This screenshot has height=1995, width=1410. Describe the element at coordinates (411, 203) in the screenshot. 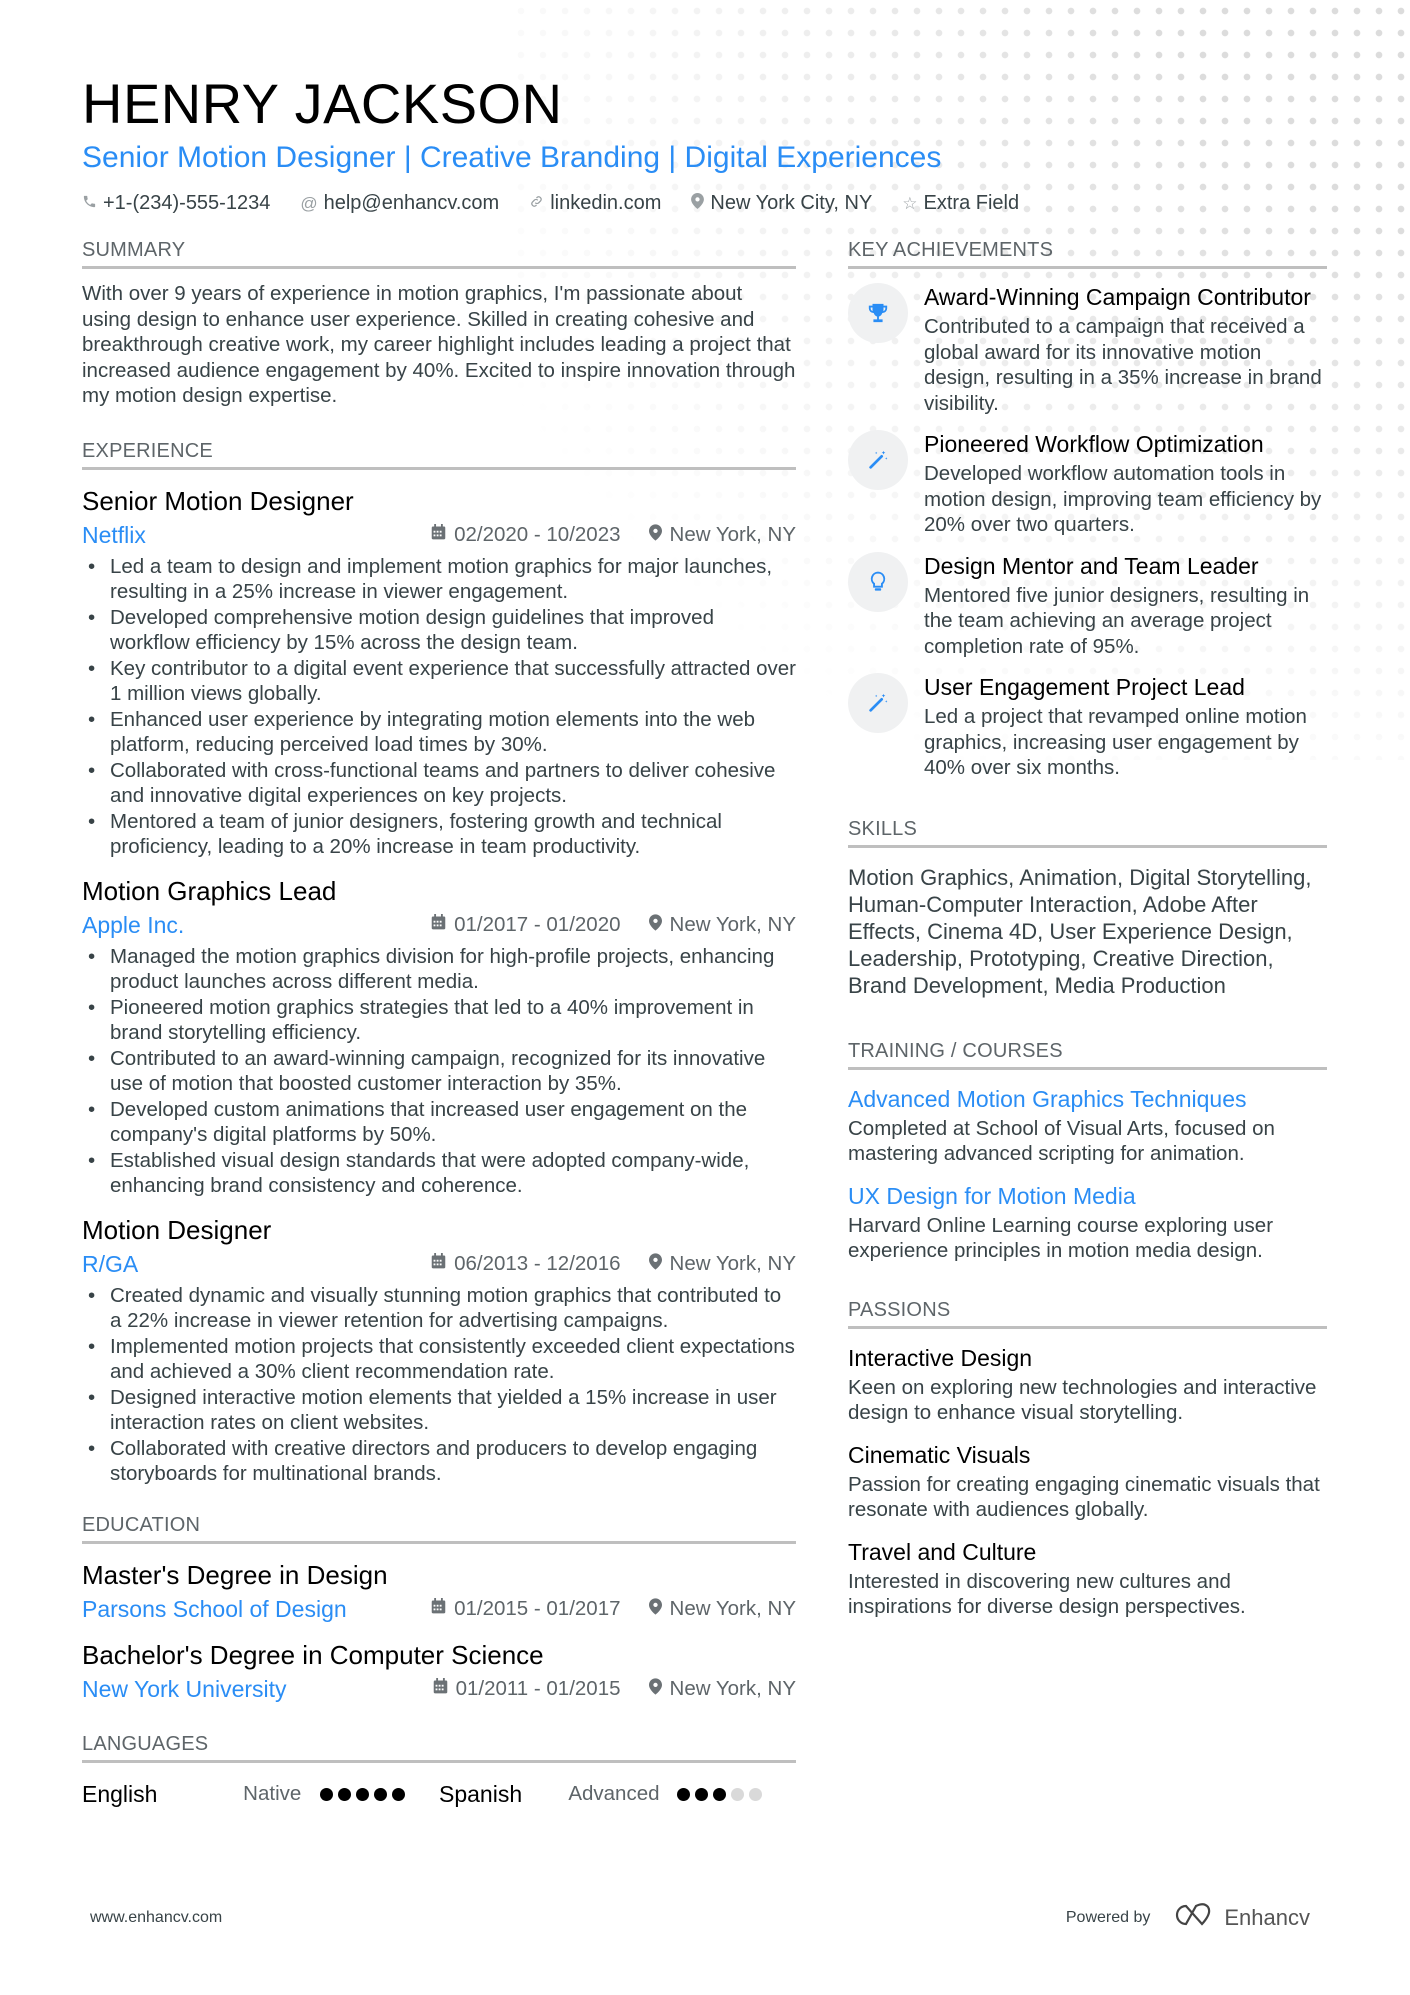

I see `contact-email-text: help@enhancv.com` at that location.